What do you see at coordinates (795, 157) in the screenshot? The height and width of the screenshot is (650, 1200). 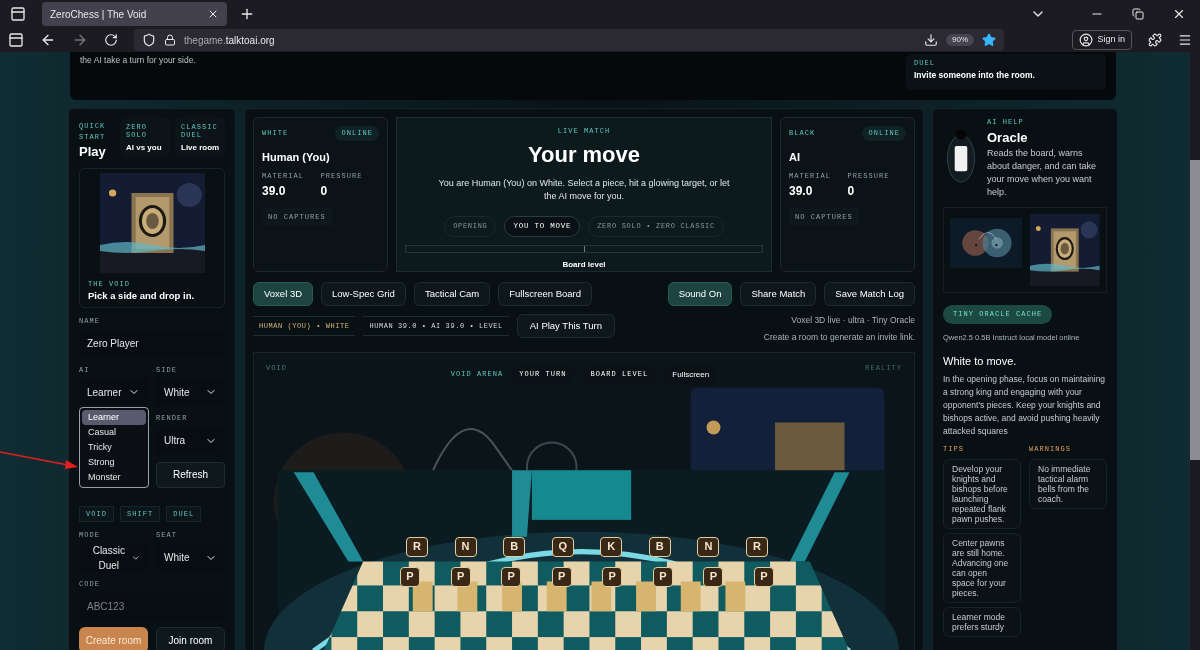 I see `player-name: AI` at bounding box center [795, 157].